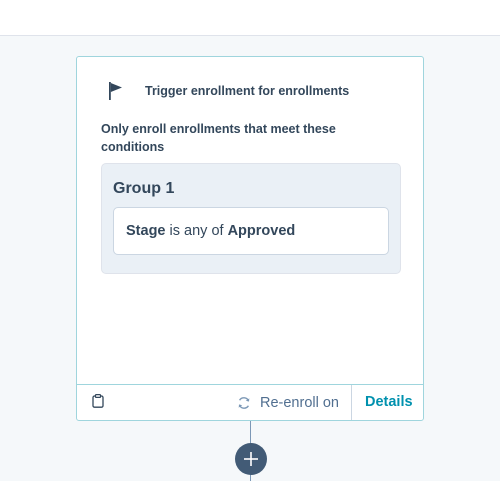  Describe the element at coordinates (389, 402) in the screenshot. I see `details-link: Details` at that location.